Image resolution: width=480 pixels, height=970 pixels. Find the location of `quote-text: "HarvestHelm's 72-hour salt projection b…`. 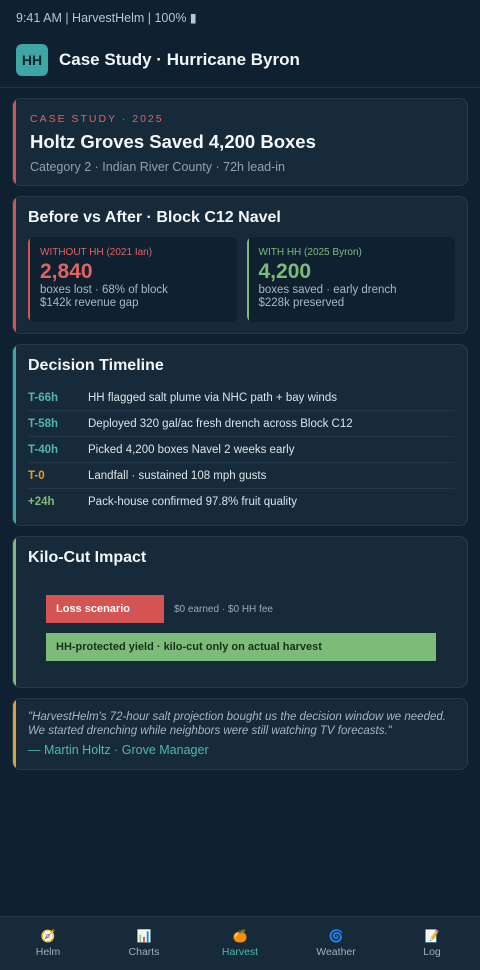

quote-text: "HarvestHelm's 72-hour salt projection b… is located at coordinates (237, 724).